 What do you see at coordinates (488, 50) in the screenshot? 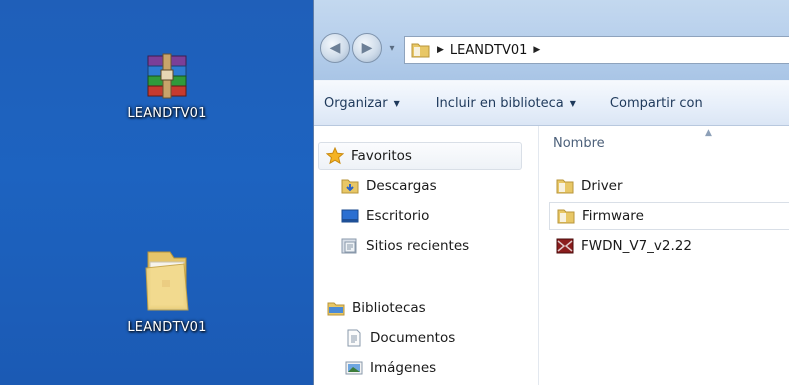
I see `breadcrumb-item: LEANDTV01` at bounding box center [488, 50].